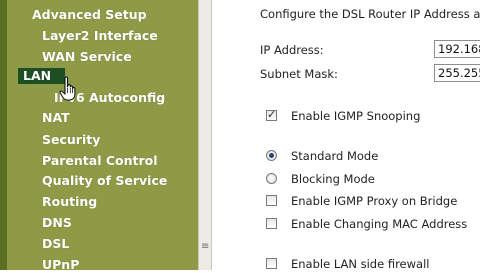 This screenshot has height=273, width=480. Describe the element at coordinates (56, 118) in the screenshot. I see `sidebar-item-nat: NAT` at that location.